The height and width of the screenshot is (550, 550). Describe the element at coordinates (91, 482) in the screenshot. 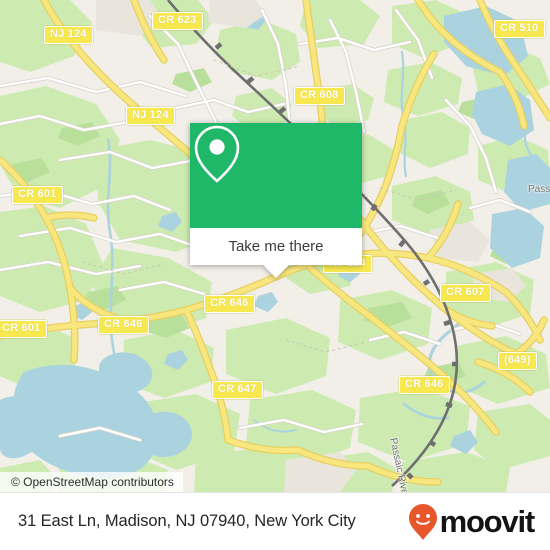

I see `osm-attribution: © OpenStreetMap contributors` at that location.